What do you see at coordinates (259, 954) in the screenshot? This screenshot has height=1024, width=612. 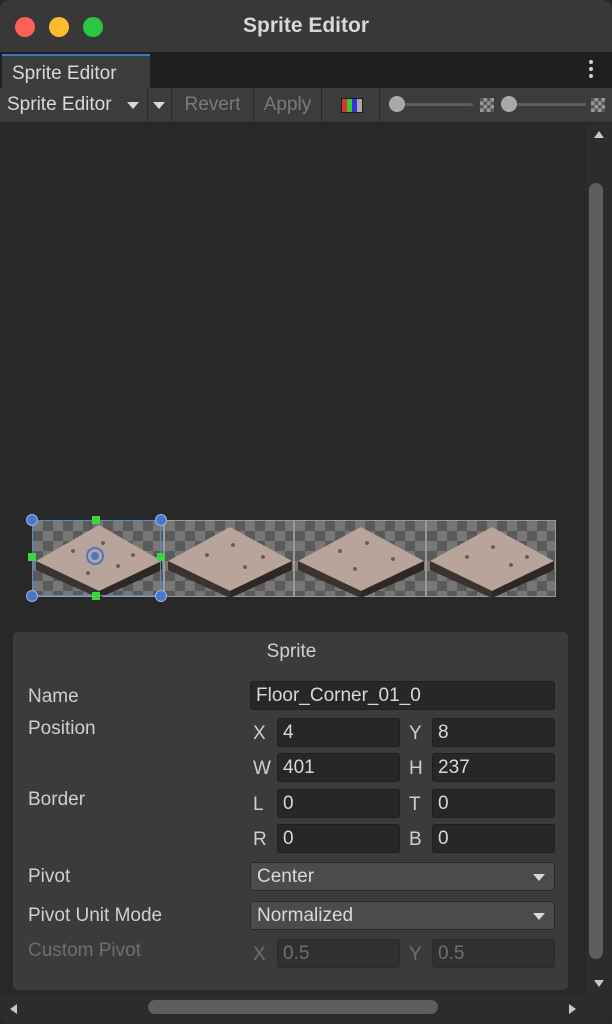 I see `custom-pivot-x-label: X` at bounding box center [259, 954].